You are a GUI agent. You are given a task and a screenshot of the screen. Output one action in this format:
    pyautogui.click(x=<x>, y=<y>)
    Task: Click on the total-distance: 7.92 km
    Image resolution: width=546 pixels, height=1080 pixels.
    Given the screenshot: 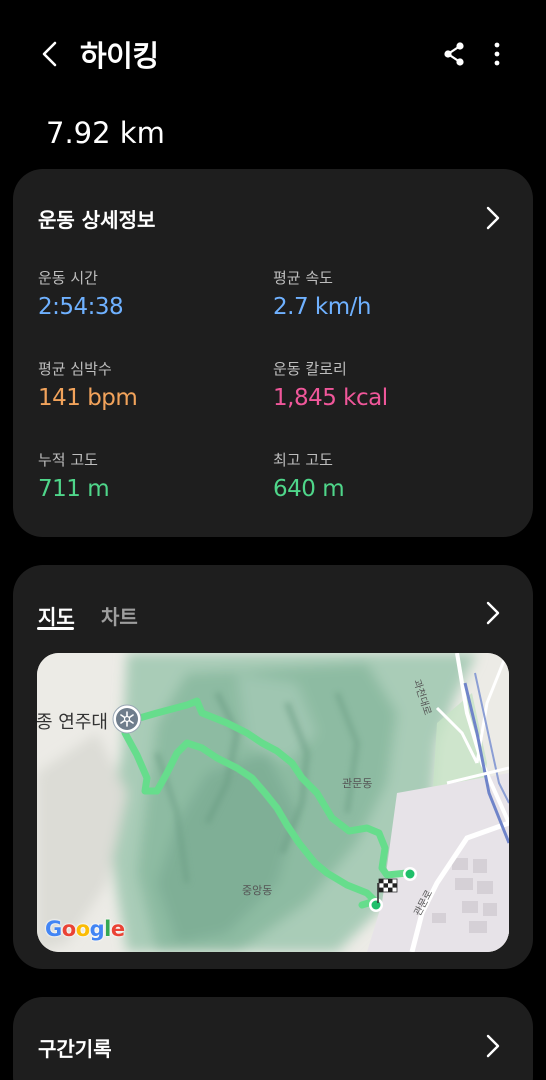 What is the action you would take?
    pyautogui.click(x=105, y=133)
    